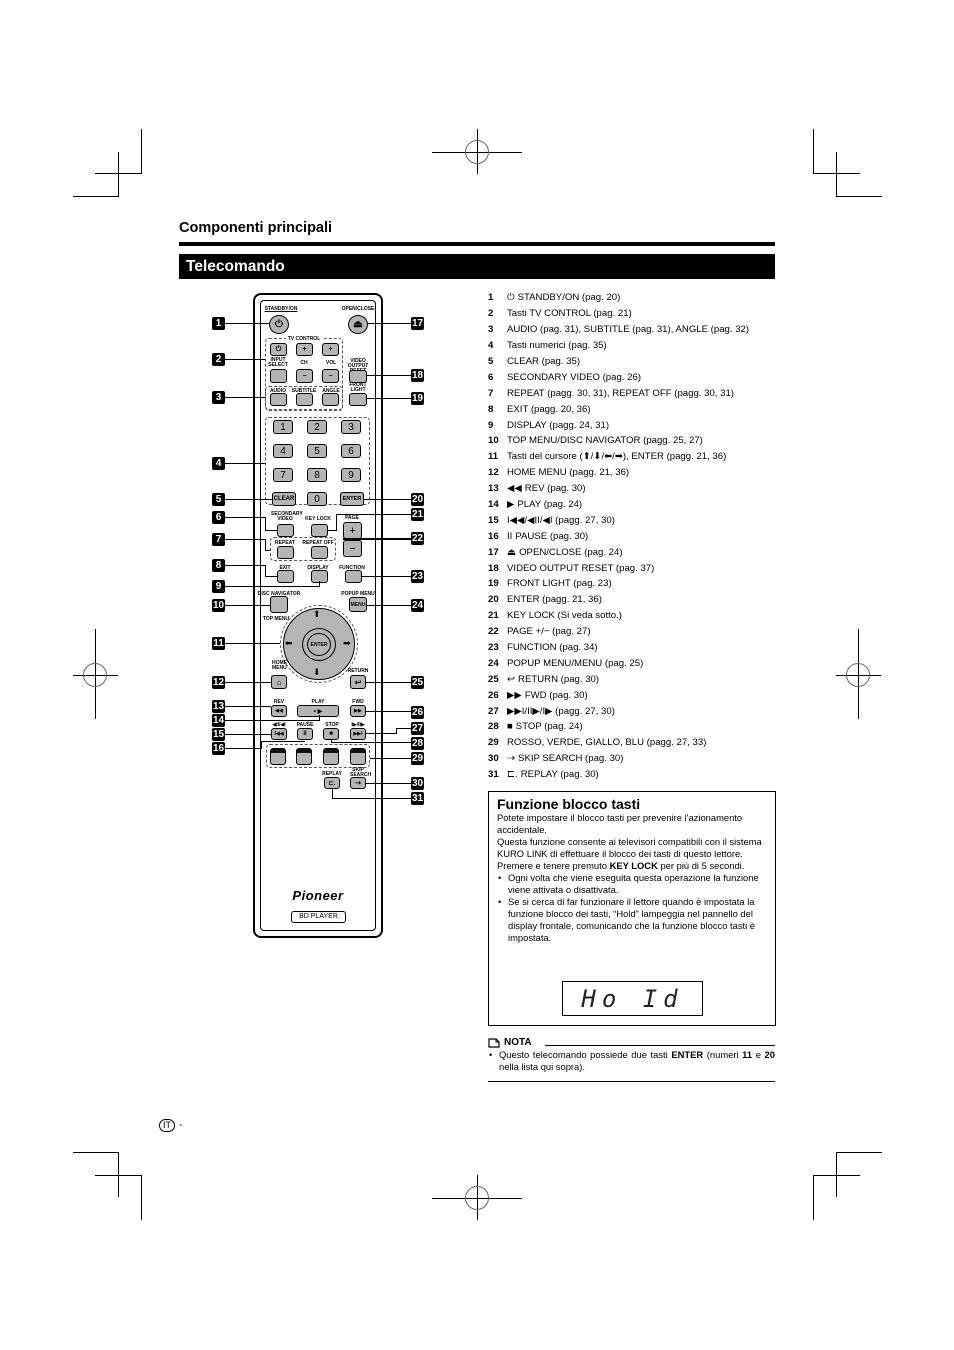  What do you see at coordinates (283, 475) in the screenshot?
I see `number-button: 7` at bounding box center [283, 475].